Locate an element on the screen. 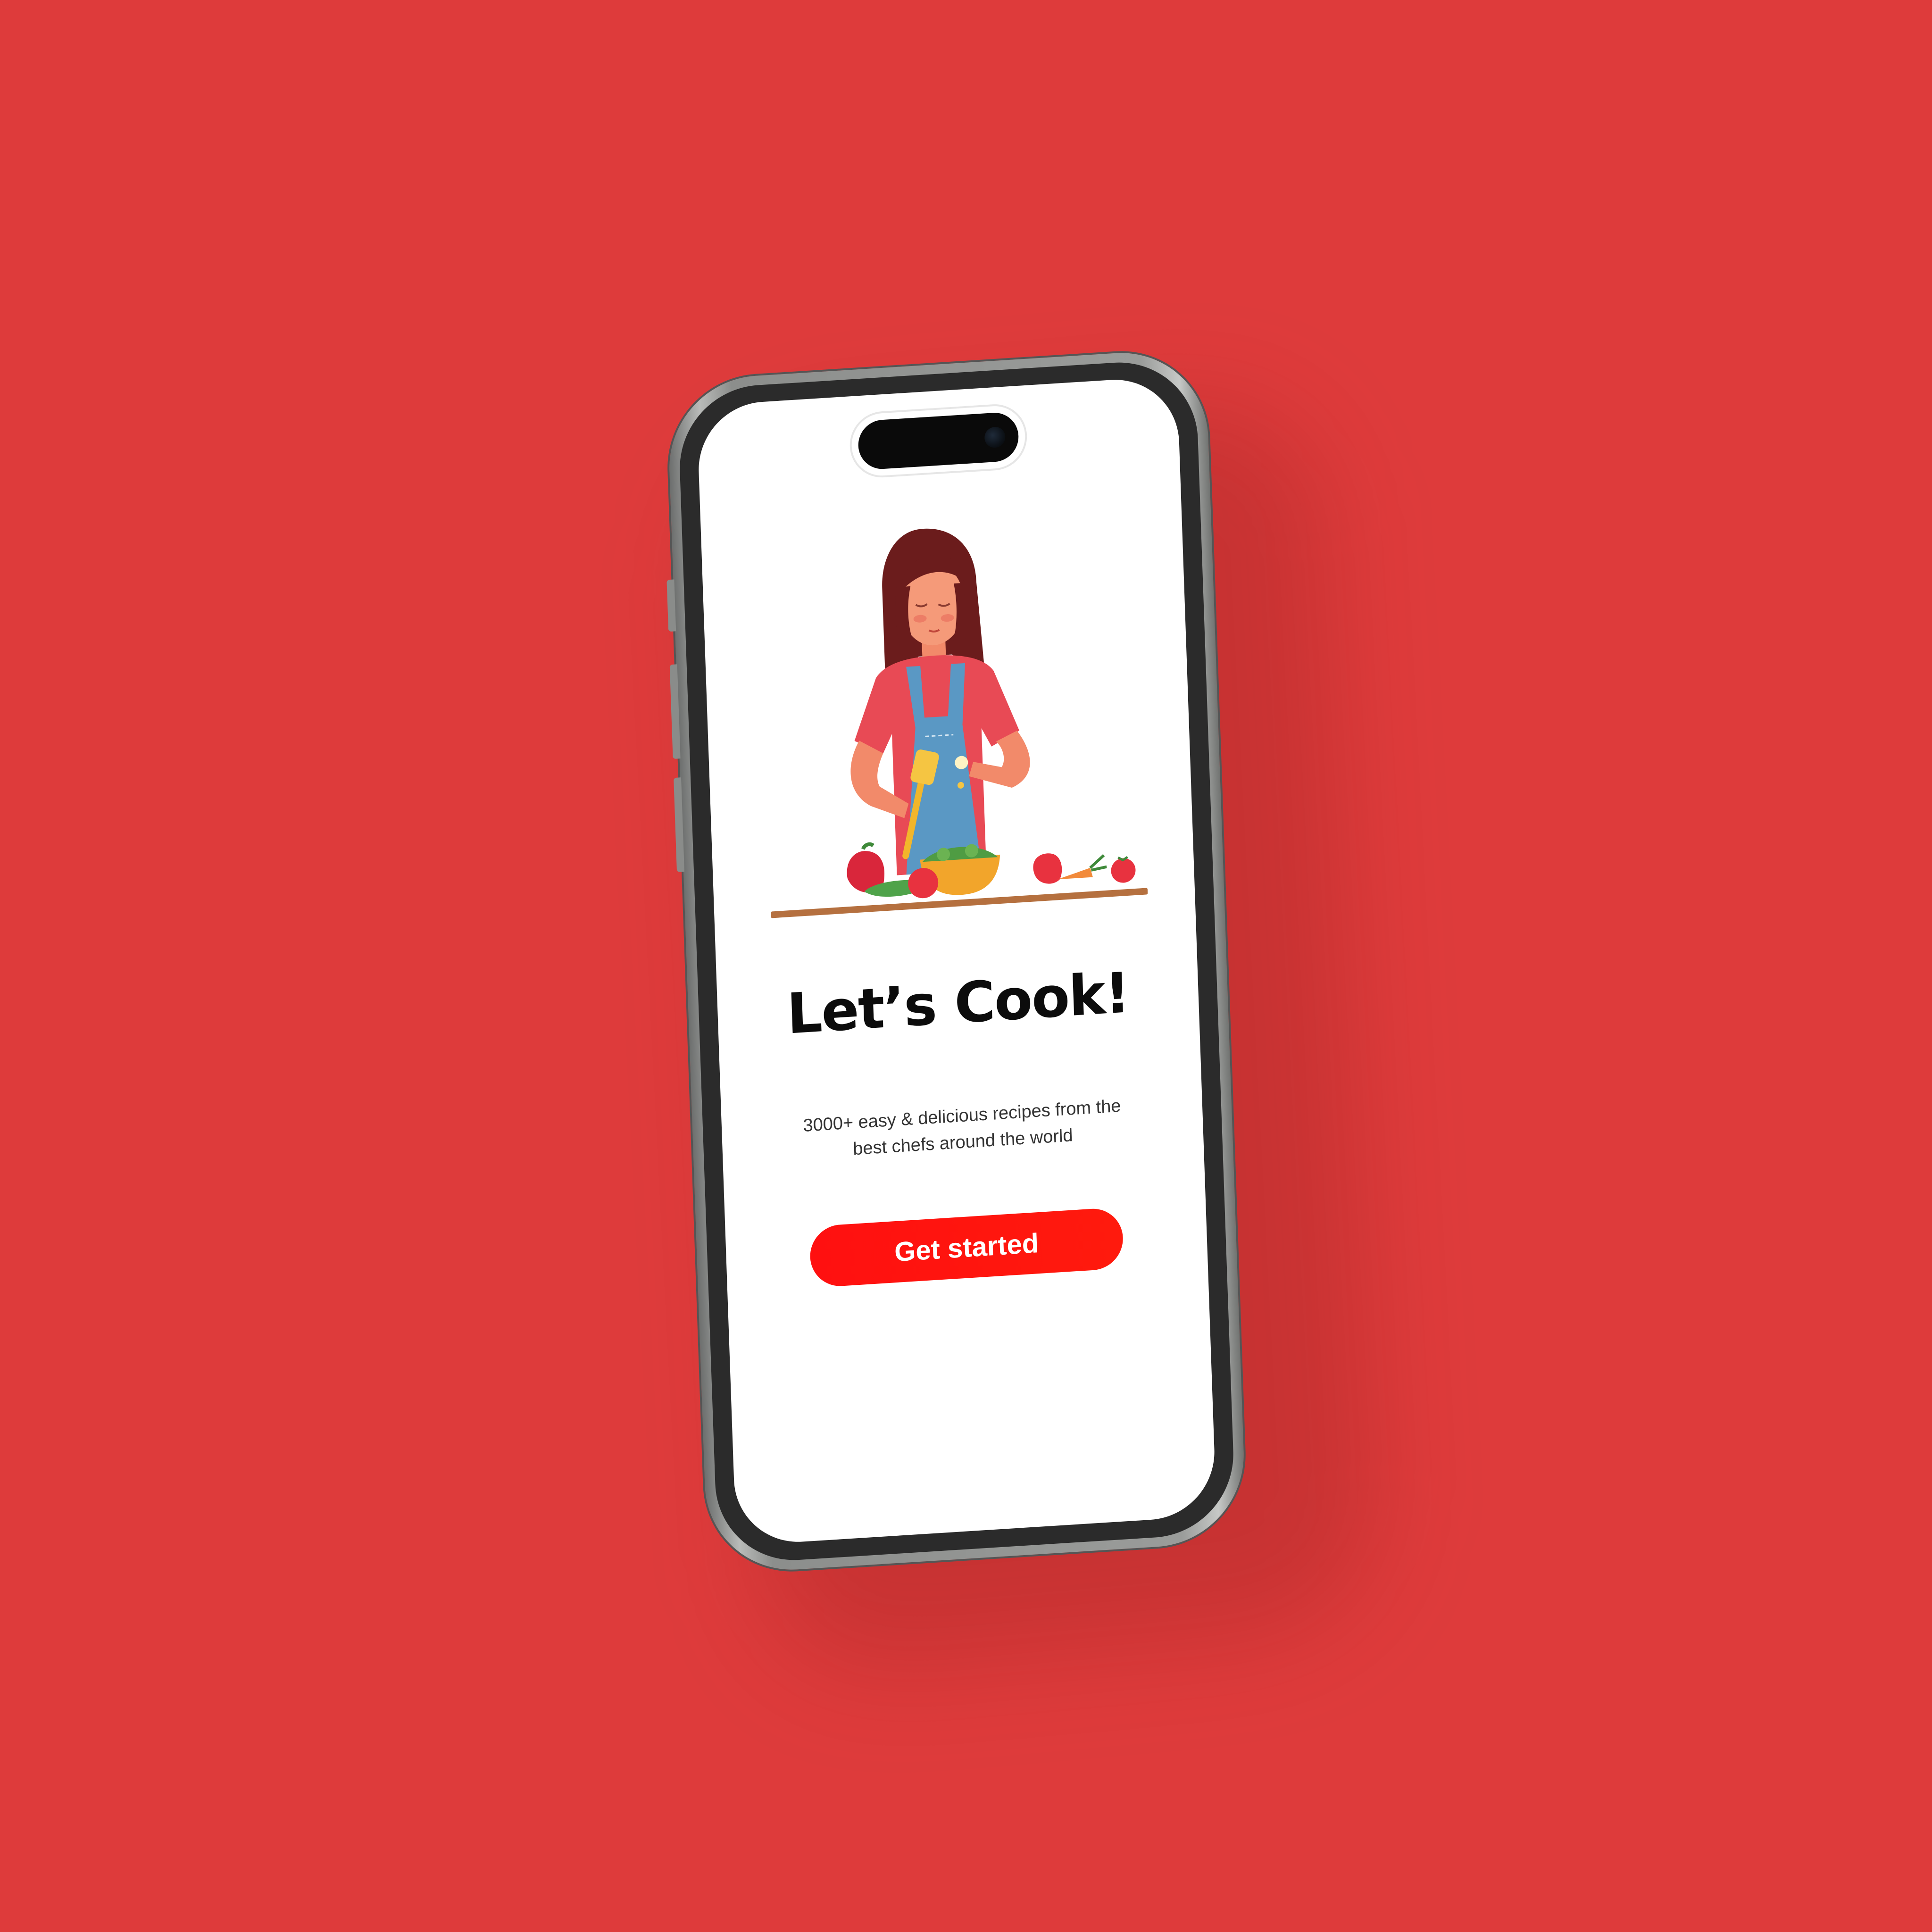 Image resolution: width=1932 pixels, height=1932 pixels. page-title: Let’s Cook! is located at coordinates (958, 1003).